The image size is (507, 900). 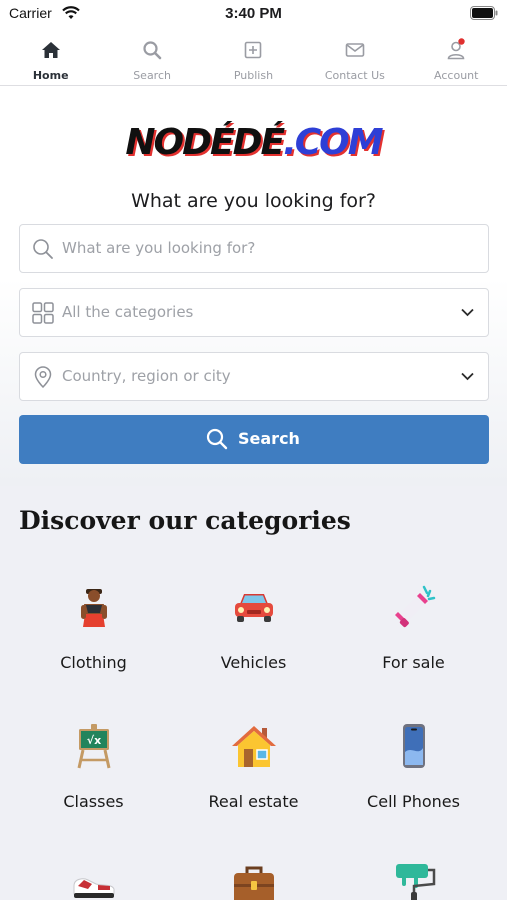 I want to click on category-select: All the categories, so click(x=254, y=312).